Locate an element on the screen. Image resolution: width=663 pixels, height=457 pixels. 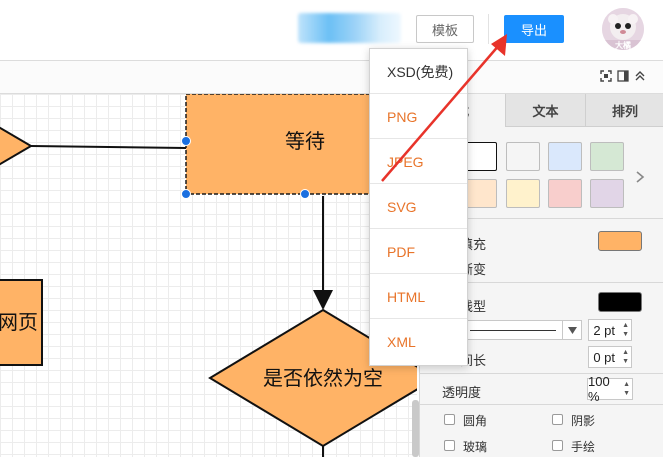
shadow-label: 阴影 is located at coordinates (583, 421).